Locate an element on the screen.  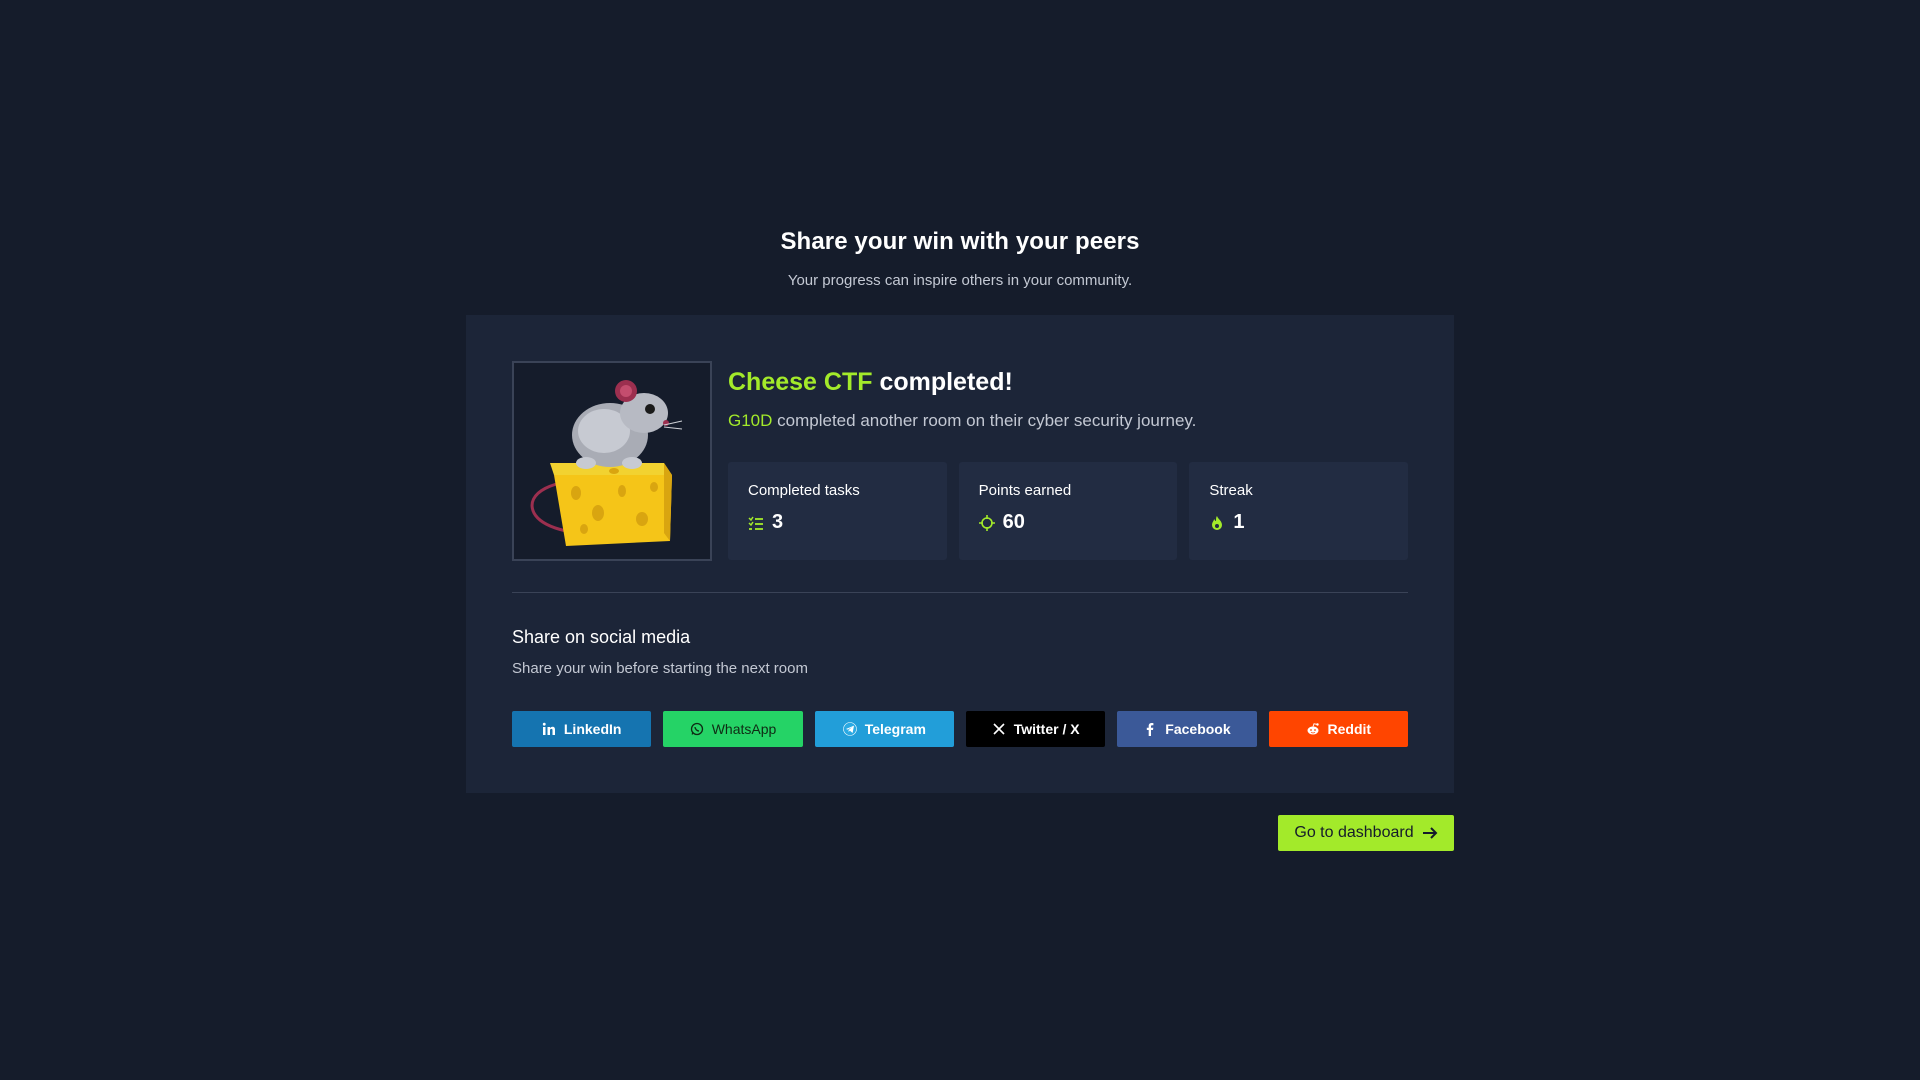
linkedin-icon is located at coordinates (548, 728).